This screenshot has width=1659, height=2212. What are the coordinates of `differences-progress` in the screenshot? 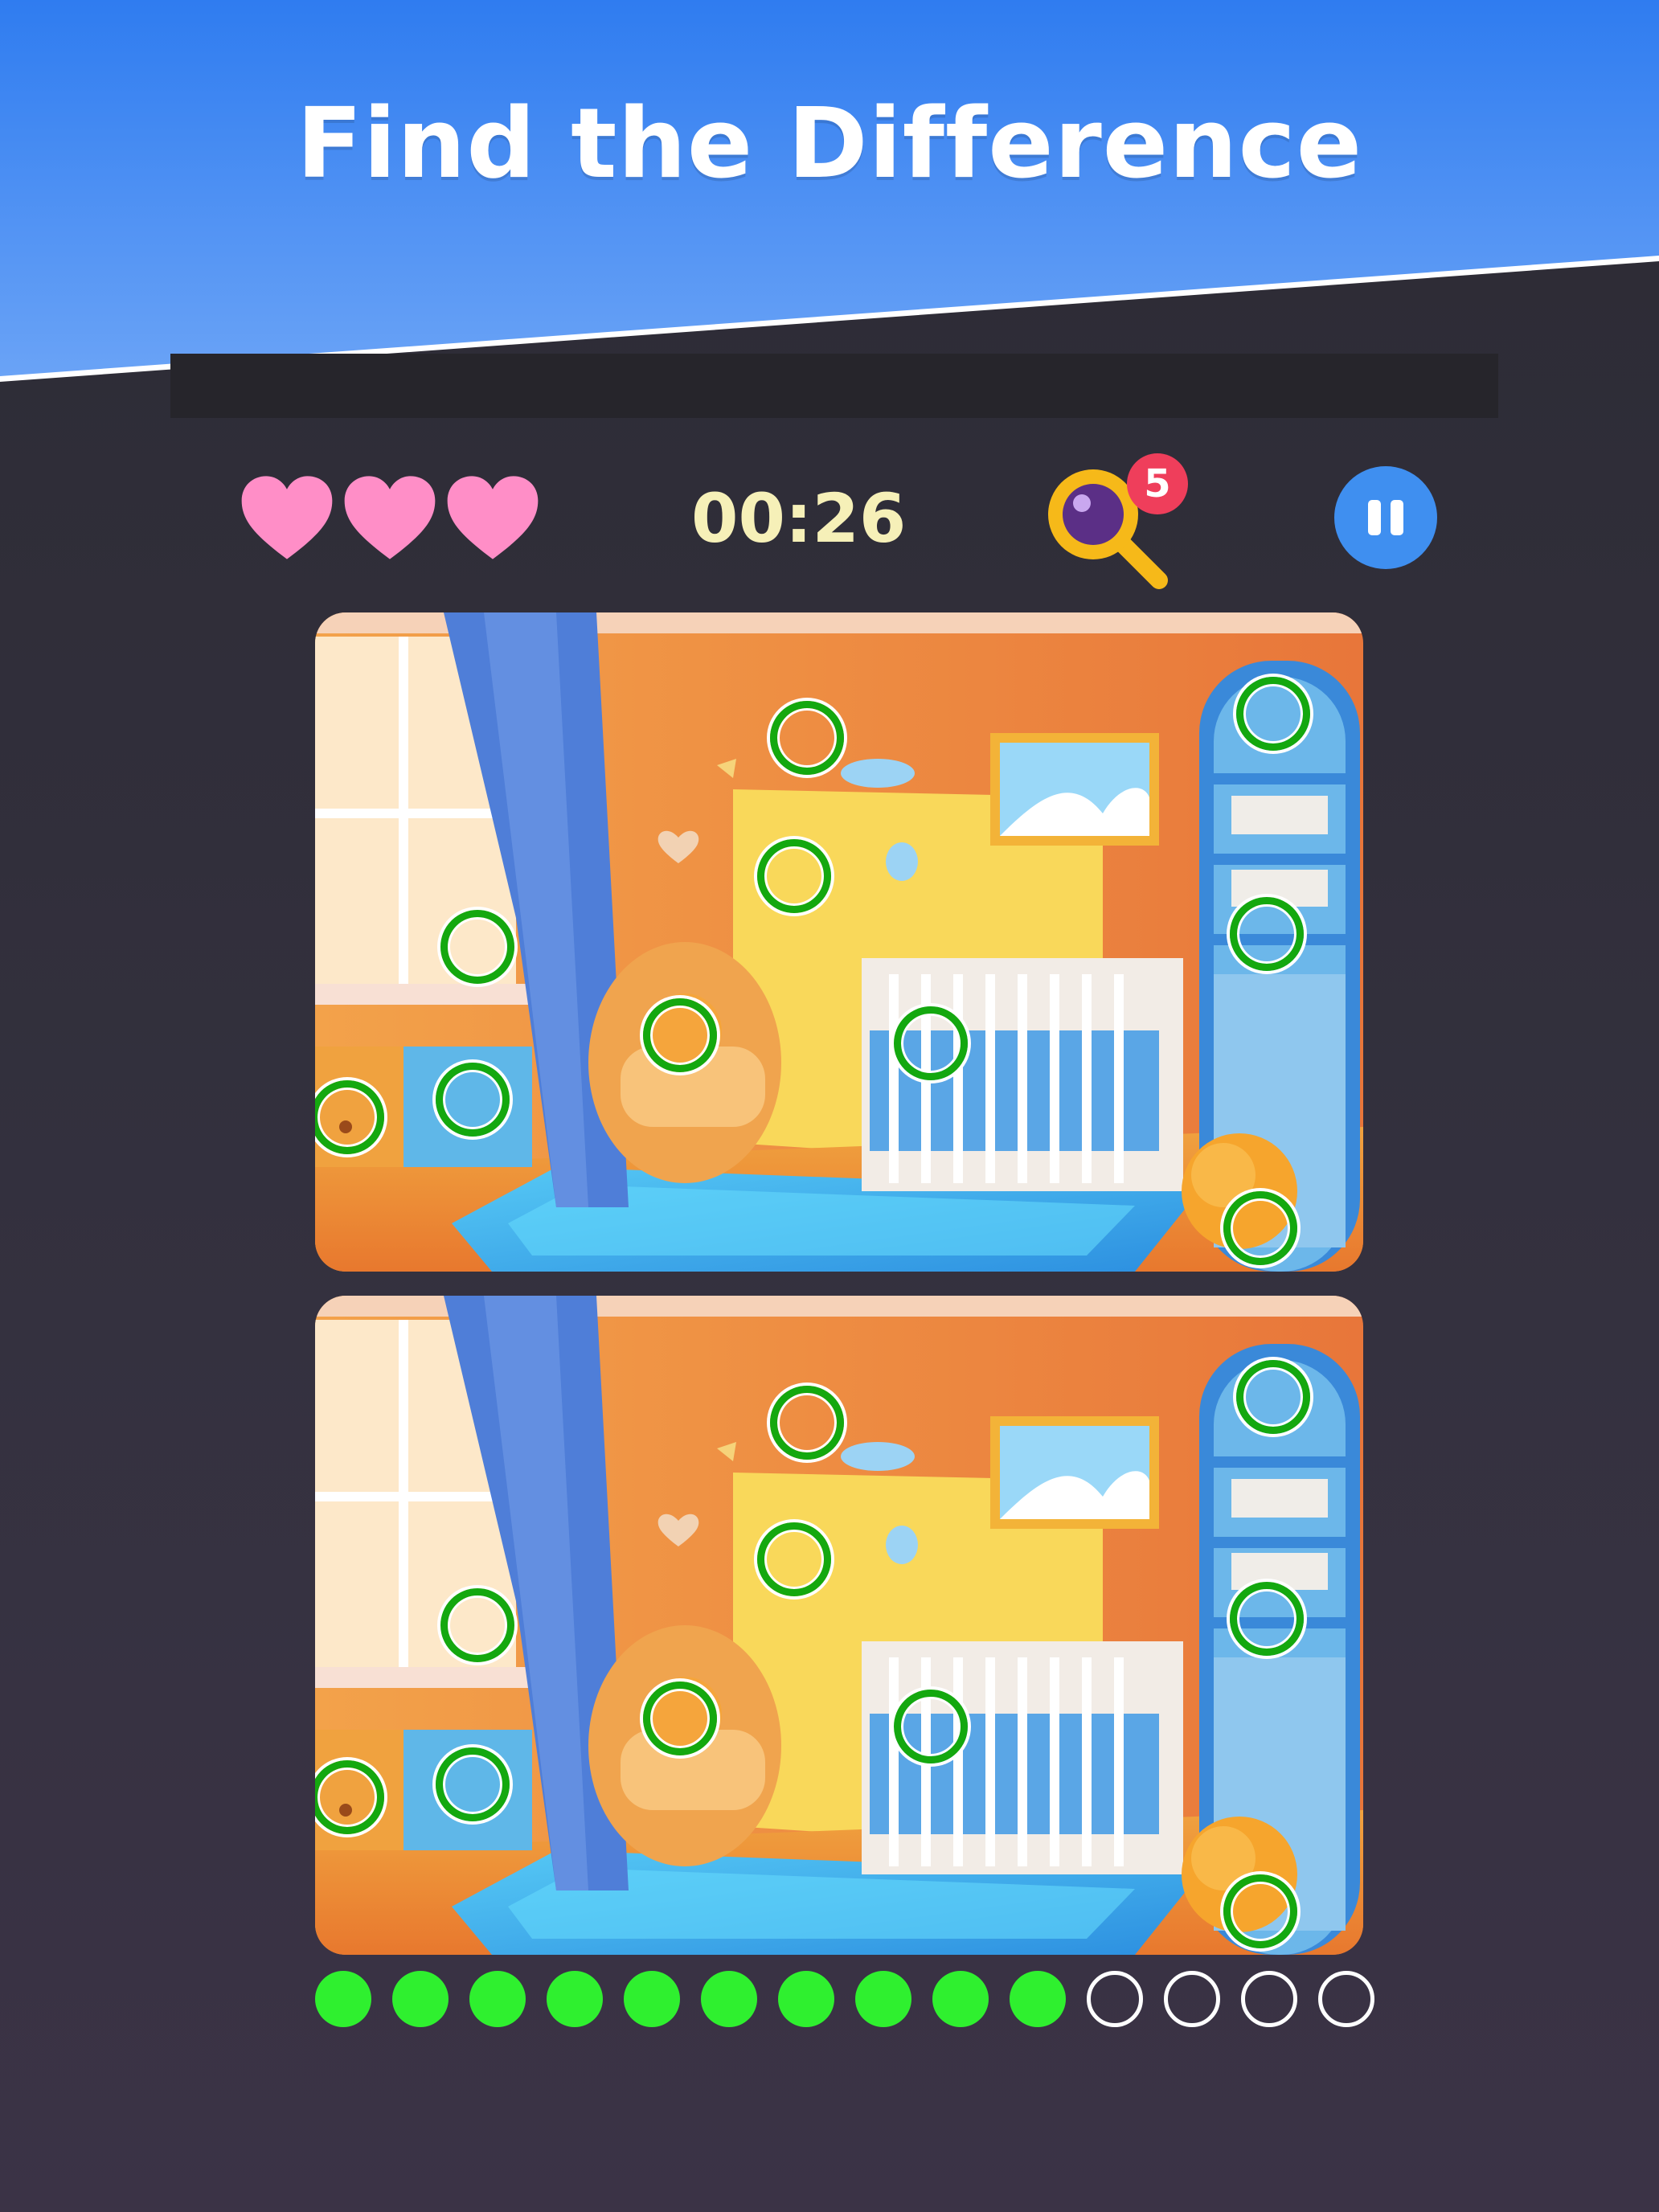 It's located at (844, 1999).